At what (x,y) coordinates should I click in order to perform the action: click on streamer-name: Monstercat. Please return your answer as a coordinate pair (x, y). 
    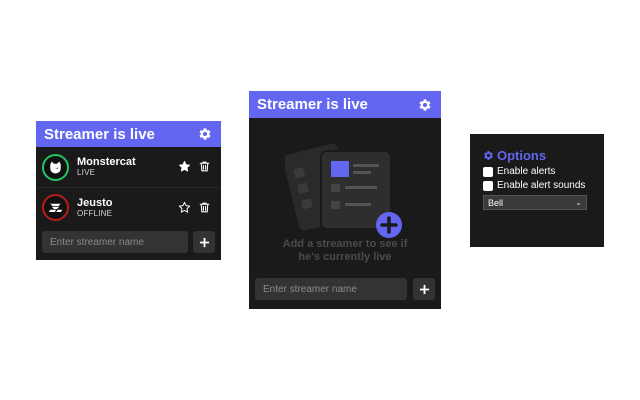
    Looking at the image, I should click on (106, 162).